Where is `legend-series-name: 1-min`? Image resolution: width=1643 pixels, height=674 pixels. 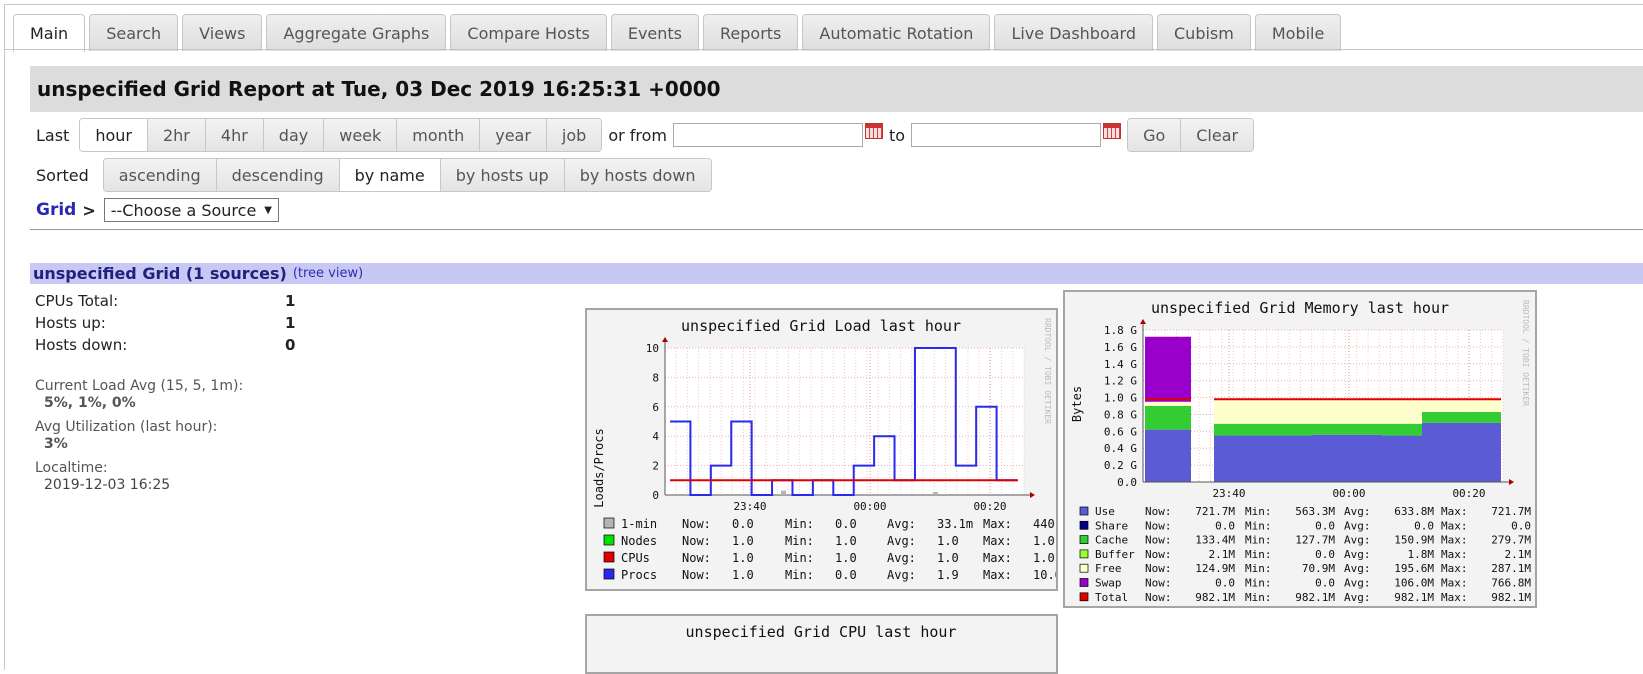
legend-series-name: 1-min is located at coordinates (639, 524).